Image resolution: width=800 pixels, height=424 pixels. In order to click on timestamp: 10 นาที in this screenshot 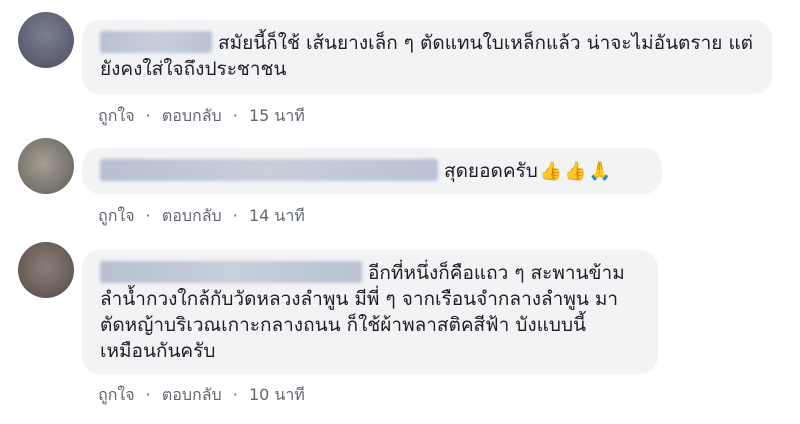, I will do `click(277, 395)`.